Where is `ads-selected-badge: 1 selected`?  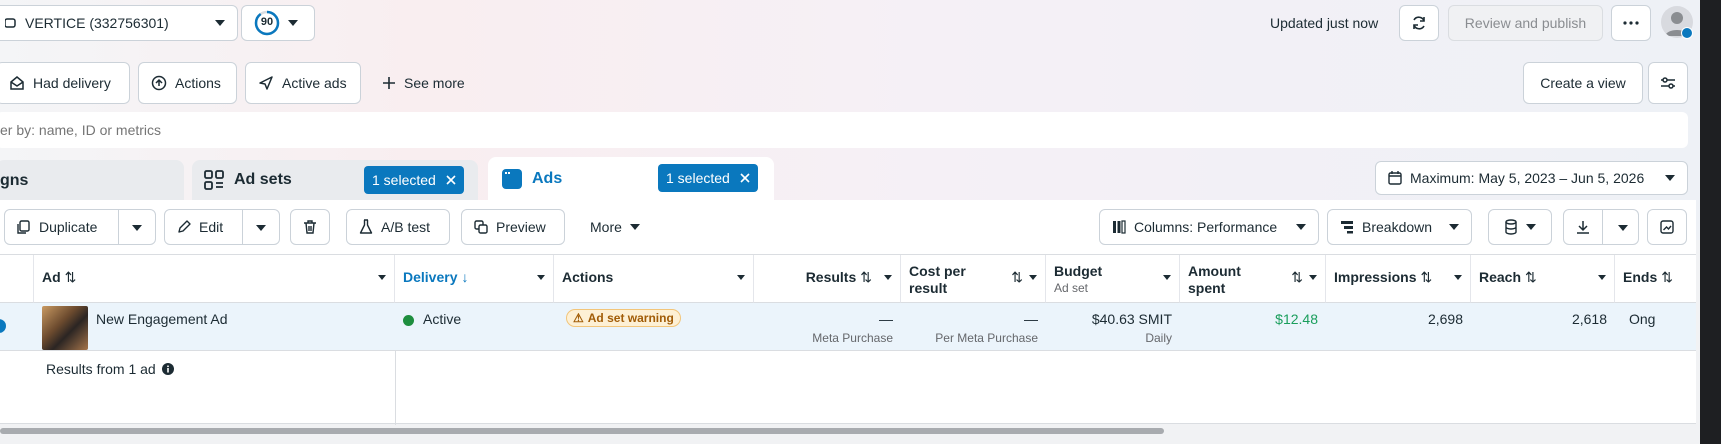
ads-selected-badge: 1 selected is located at coordinates (708, 178).